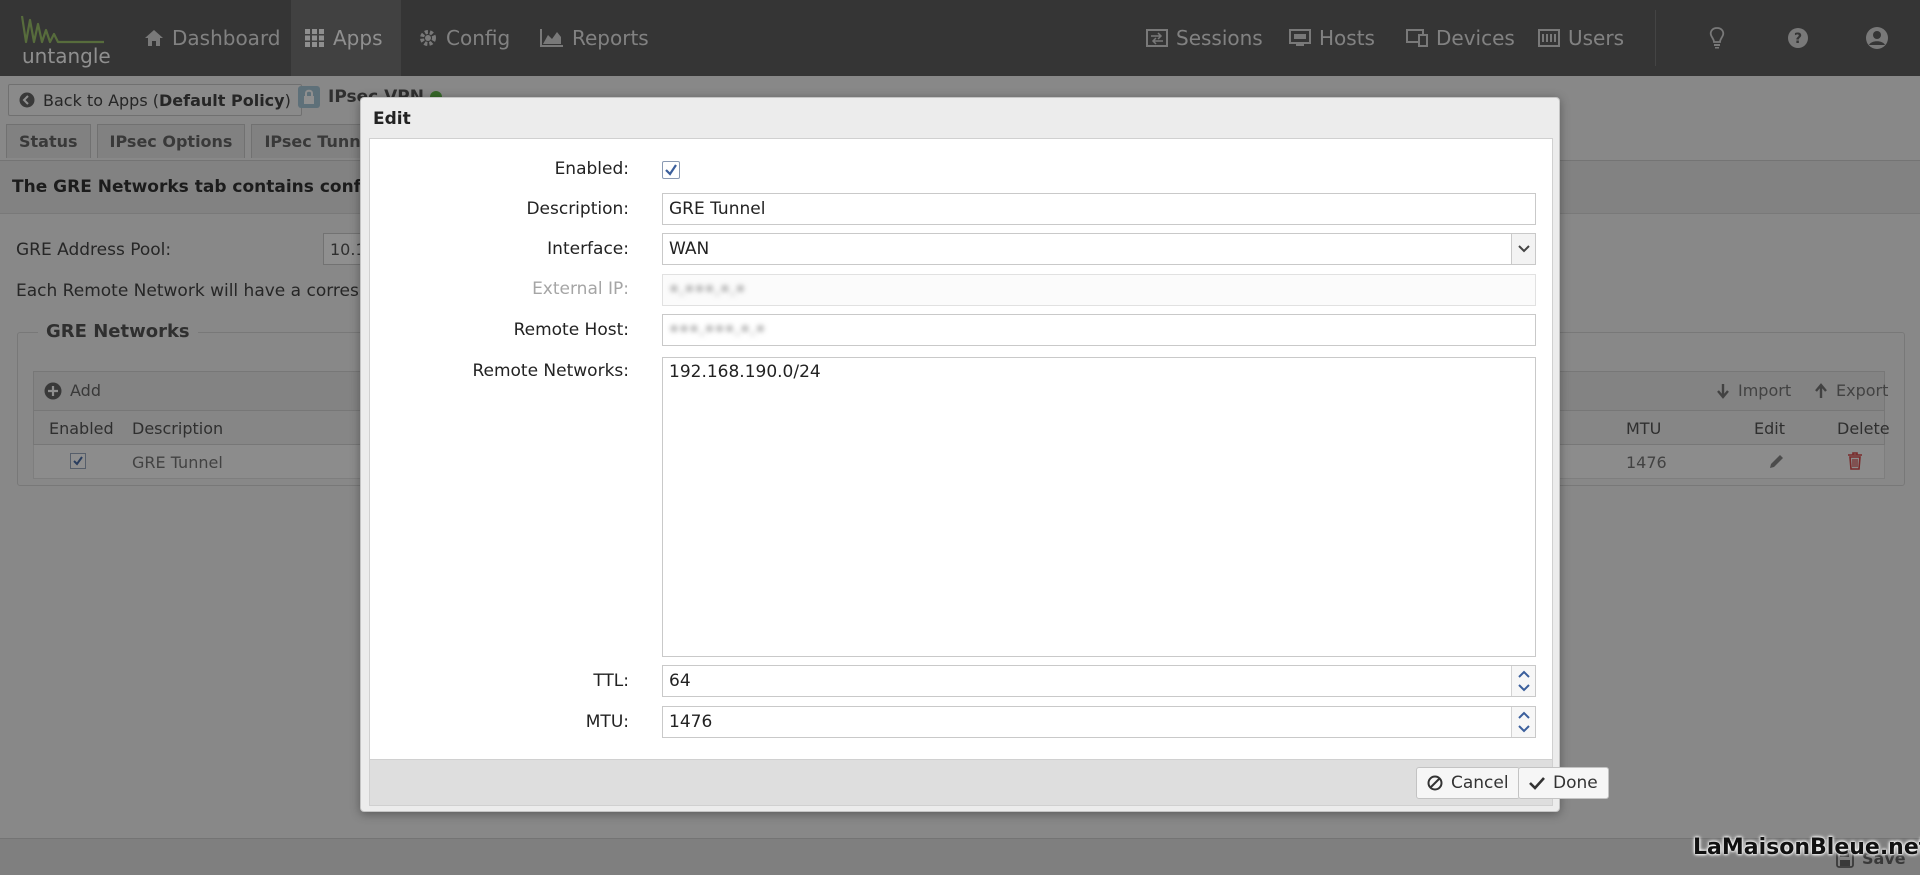 The image size is (1920, 875). I want to click on enabled-checkbox, so click(671, 170).